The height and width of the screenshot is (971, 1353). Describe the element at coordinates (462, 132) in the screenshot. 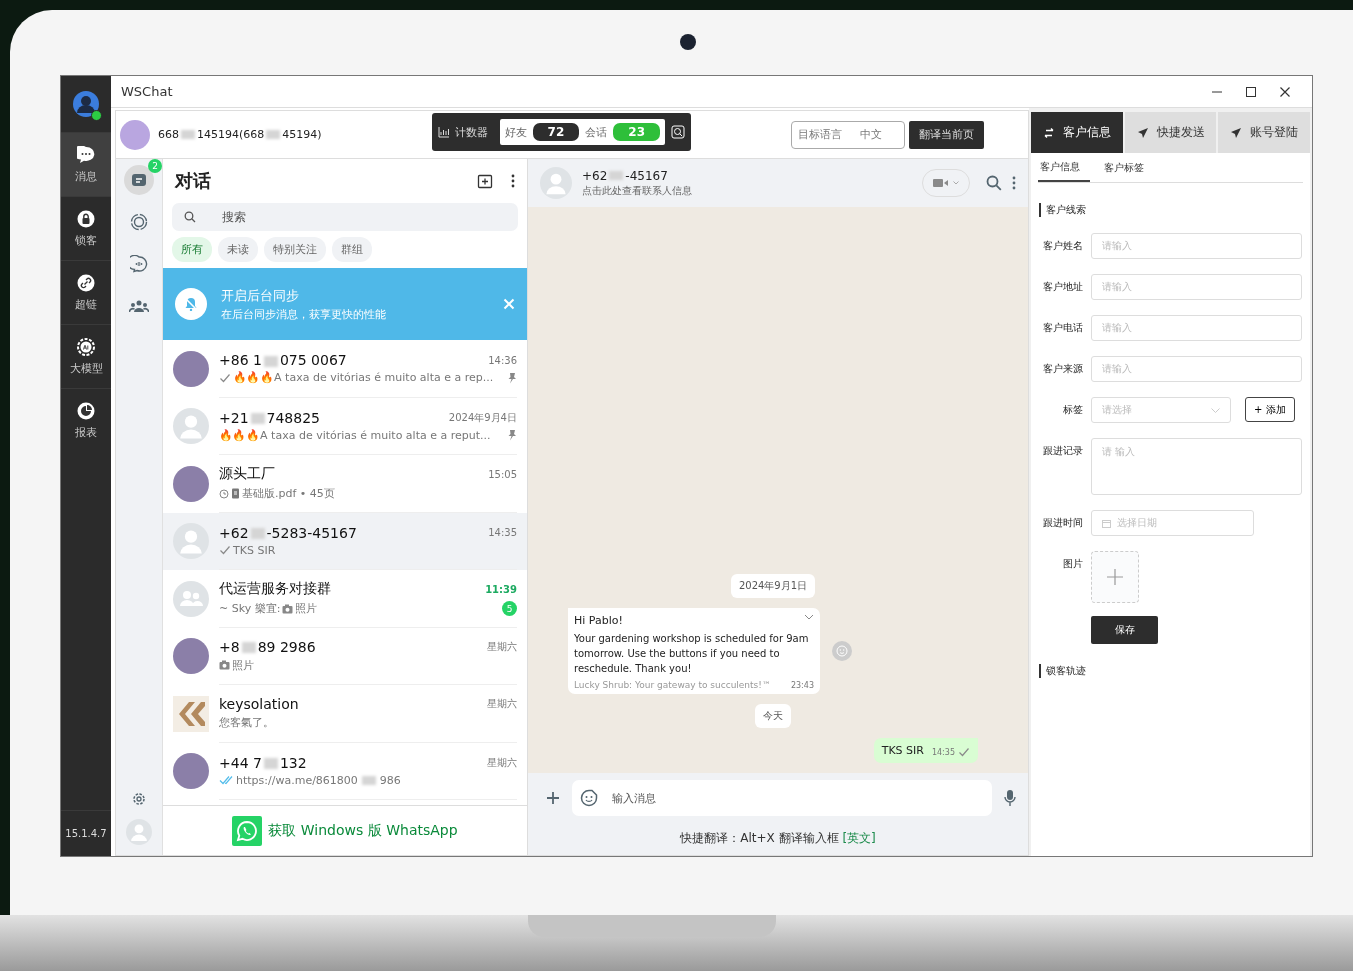

I see `counter-button: 计数器` at that location.